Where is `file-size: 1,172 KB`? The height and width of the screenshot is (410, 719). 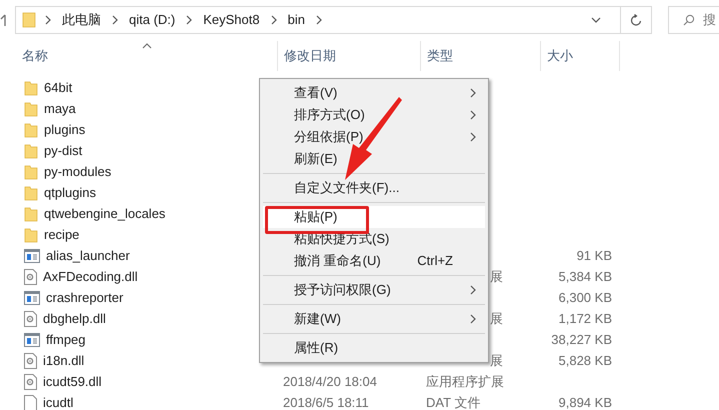 file-size: 1,172 KB is located at coordinates (585, 319).